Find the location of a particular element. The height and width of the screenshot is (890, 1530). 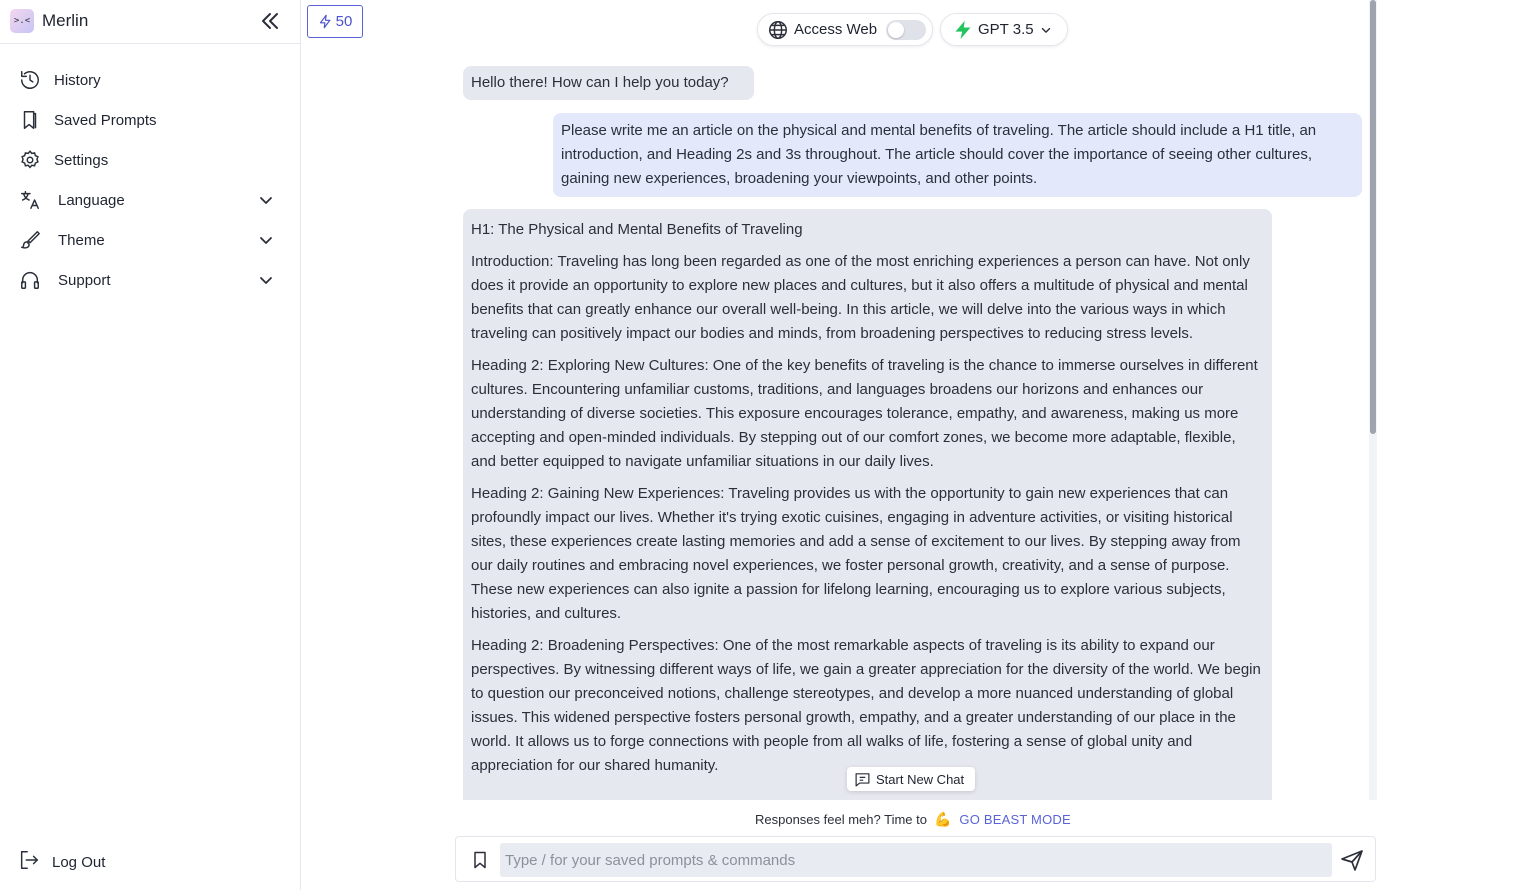

message-input is located at coordinates (916, 860).